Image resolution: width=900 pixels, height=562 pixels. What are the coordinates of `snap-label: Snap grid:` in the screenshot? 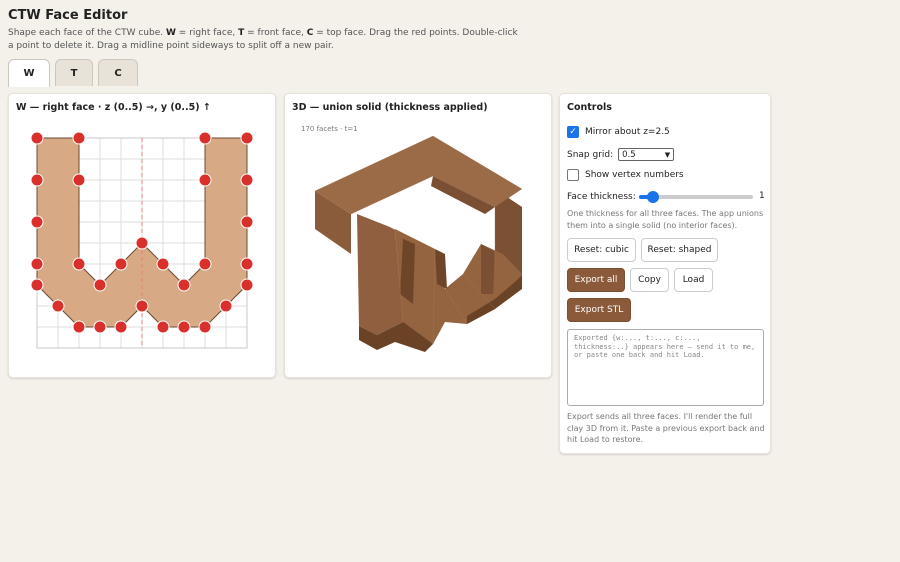 It's located at (590, 154).